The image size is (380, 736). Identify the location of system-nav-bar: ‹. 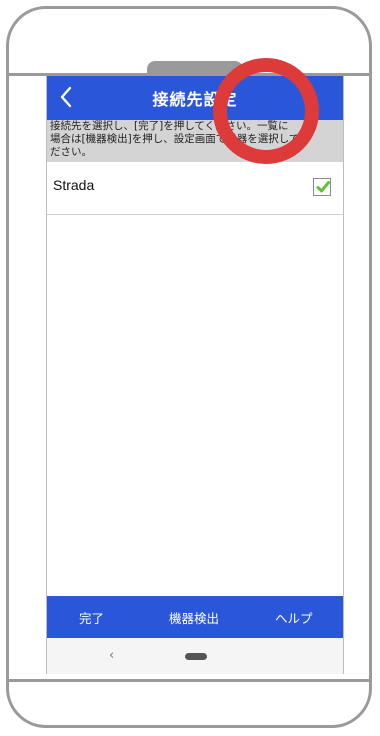
(195, 656).